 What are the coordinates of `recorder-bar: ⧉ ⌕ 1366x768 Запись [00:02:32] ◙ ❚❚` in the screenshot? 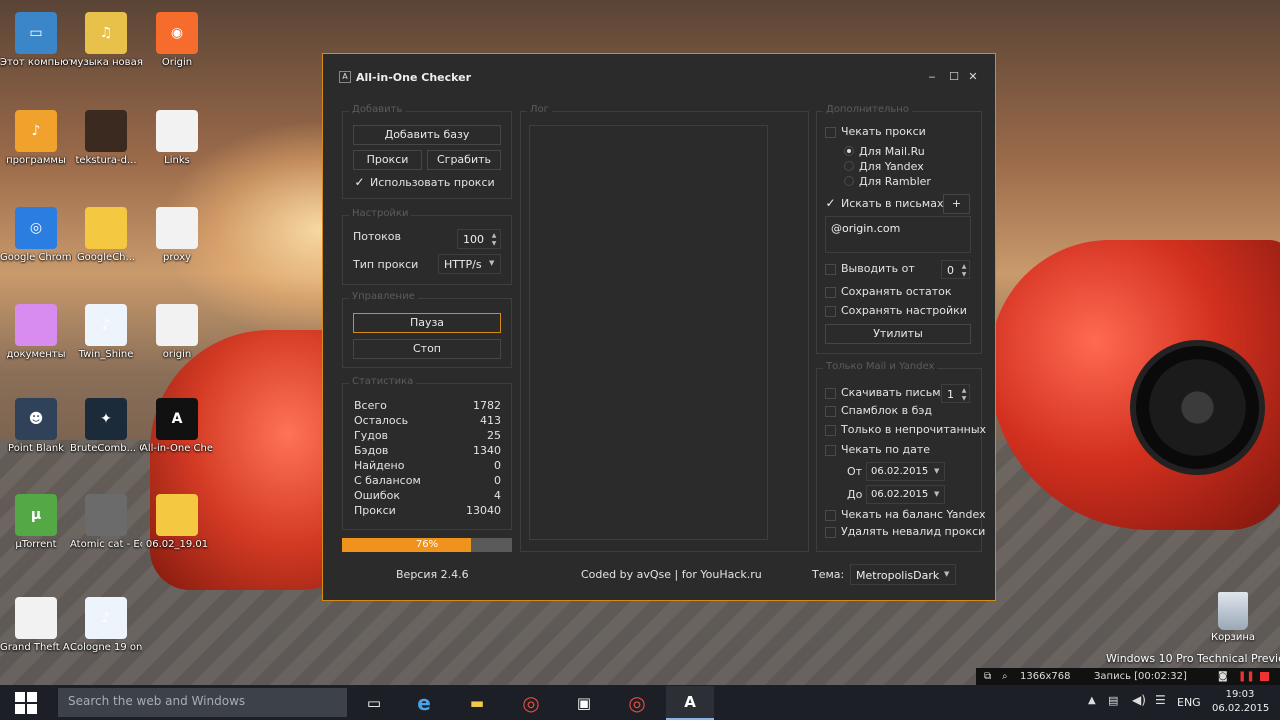 It's located at (1128, 676).